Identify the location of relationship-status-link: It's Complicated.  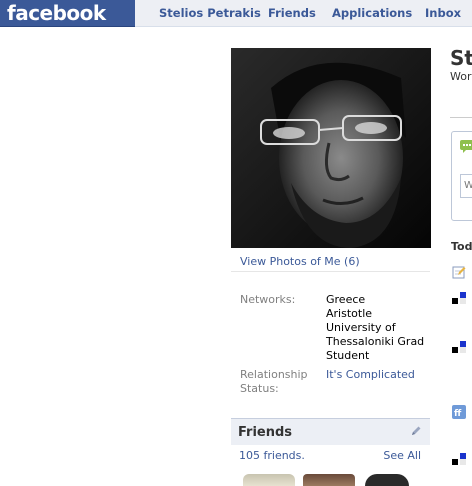
(370, 375).